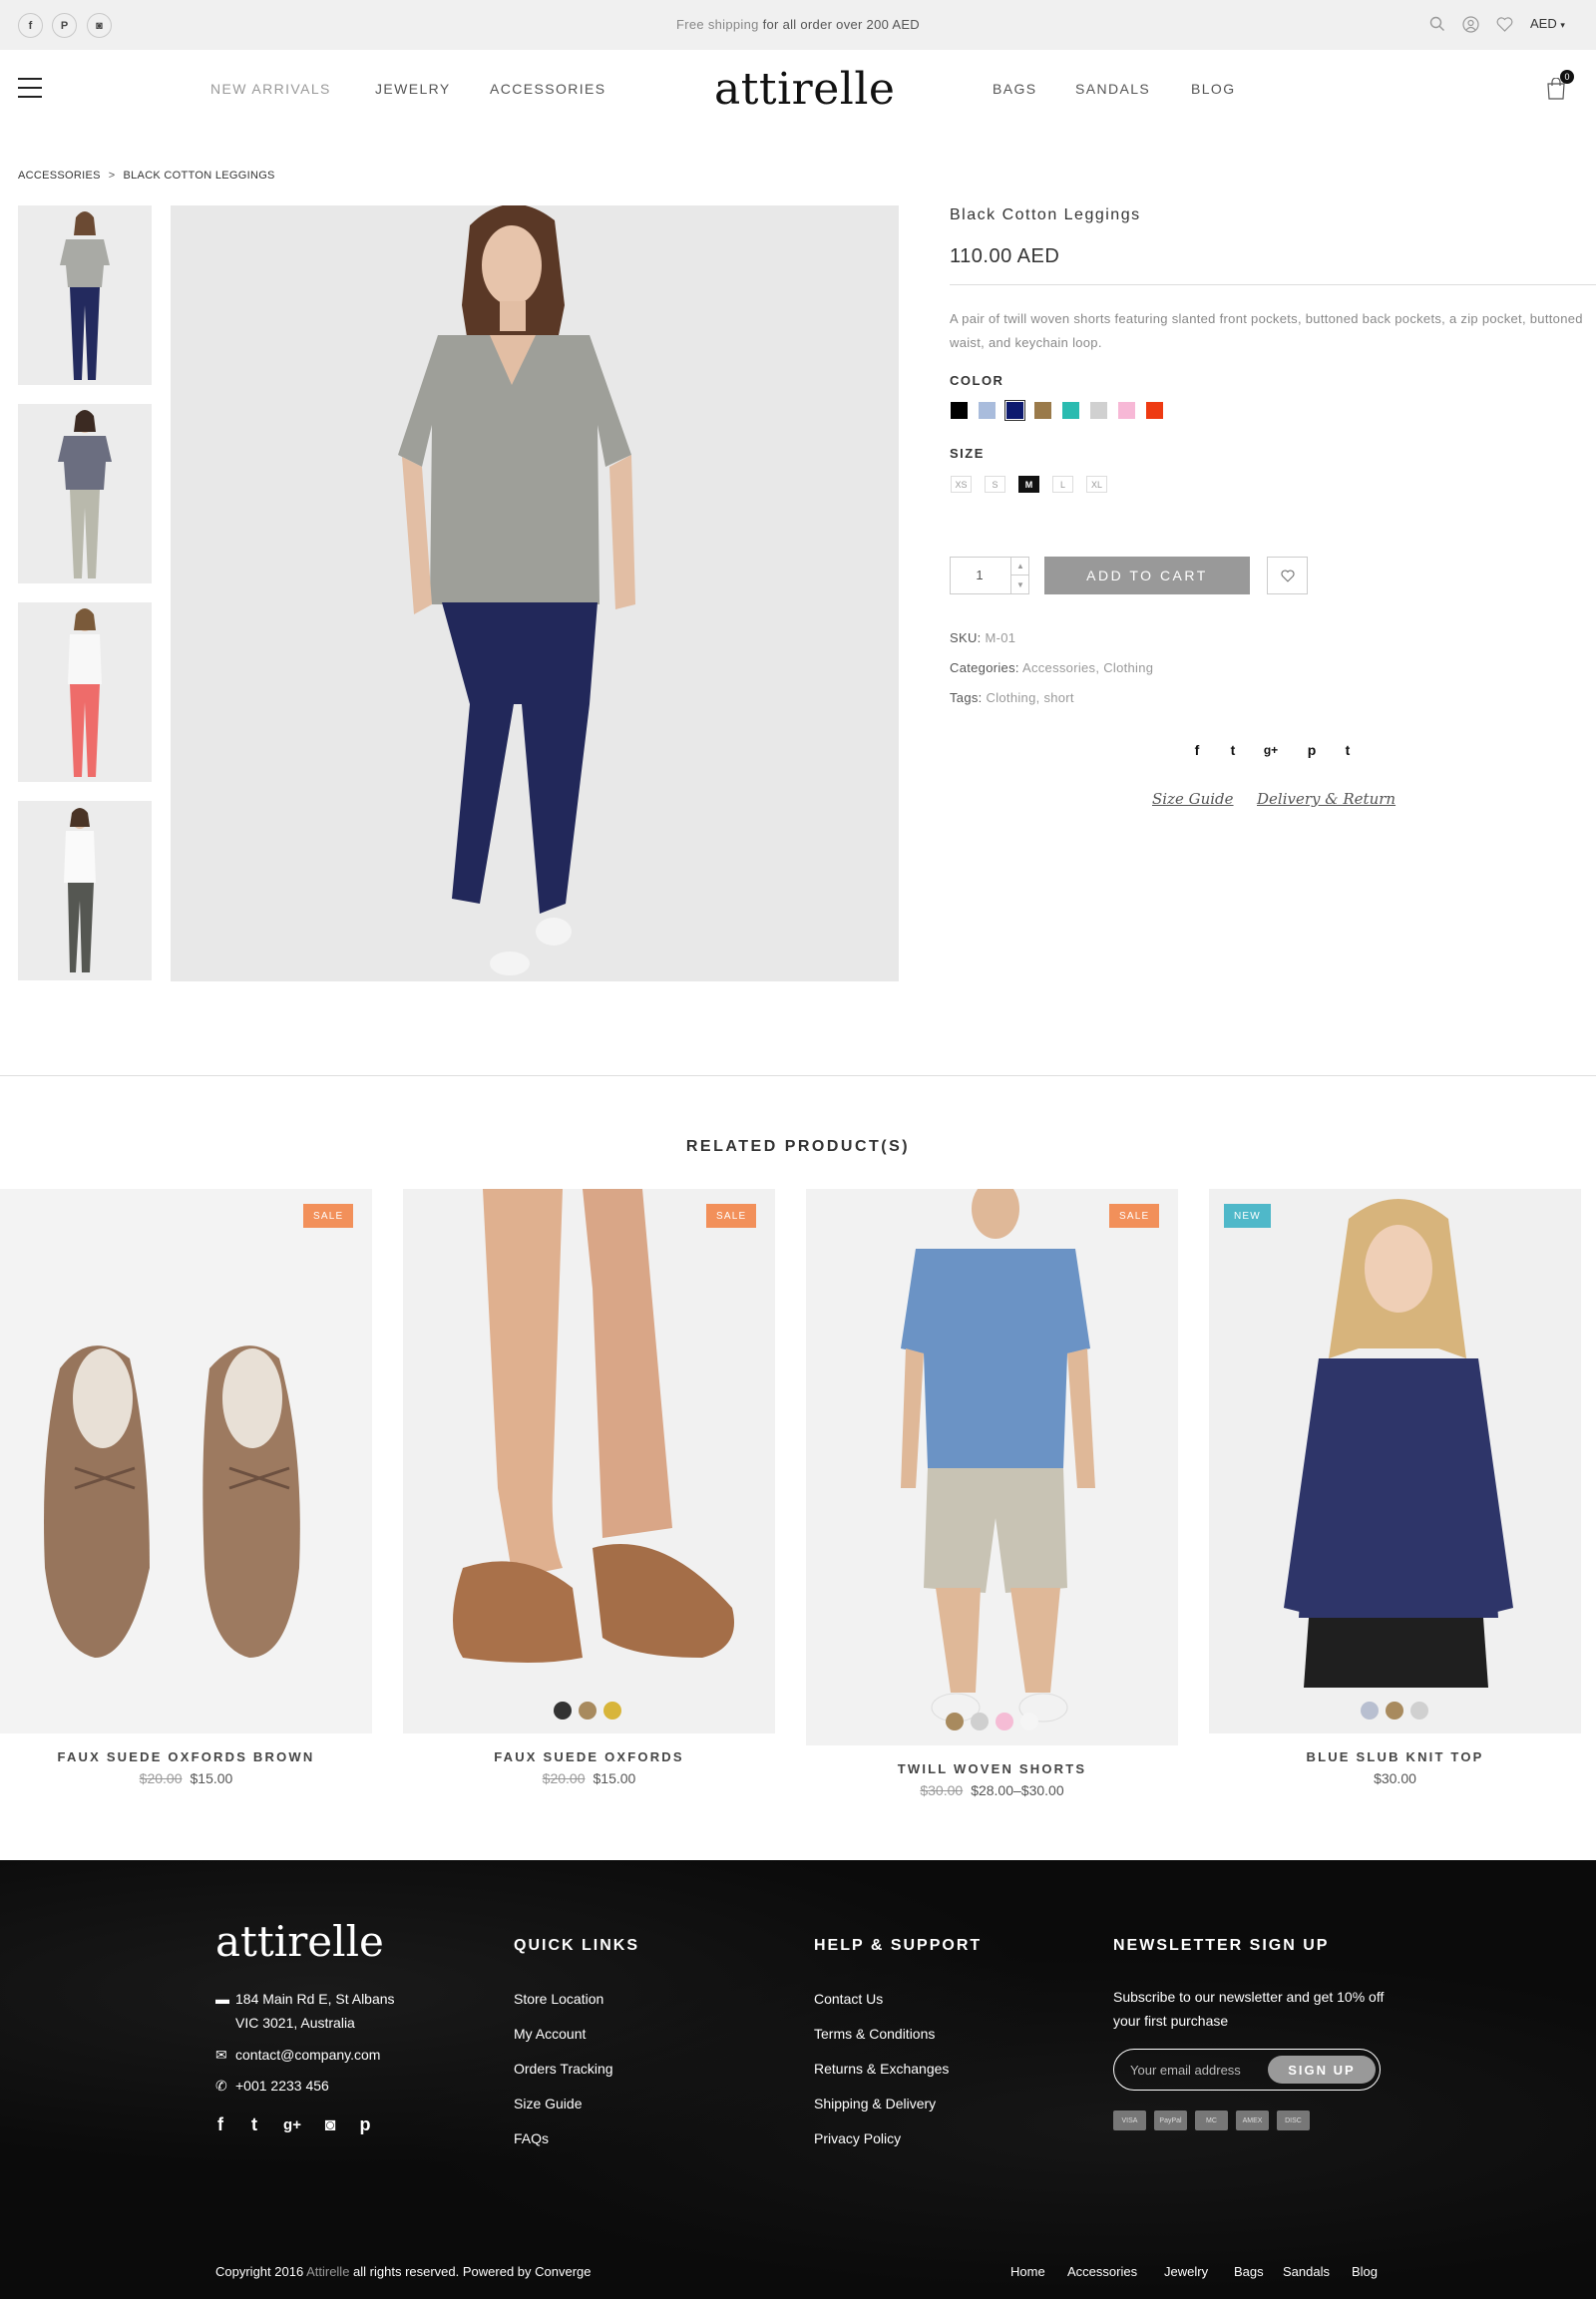 The height and width of the screenshot is (2299, 1596). Describe the element at coordinates (1011, 697) in the screenshot. I see `tag-link: Clothing` at that location.